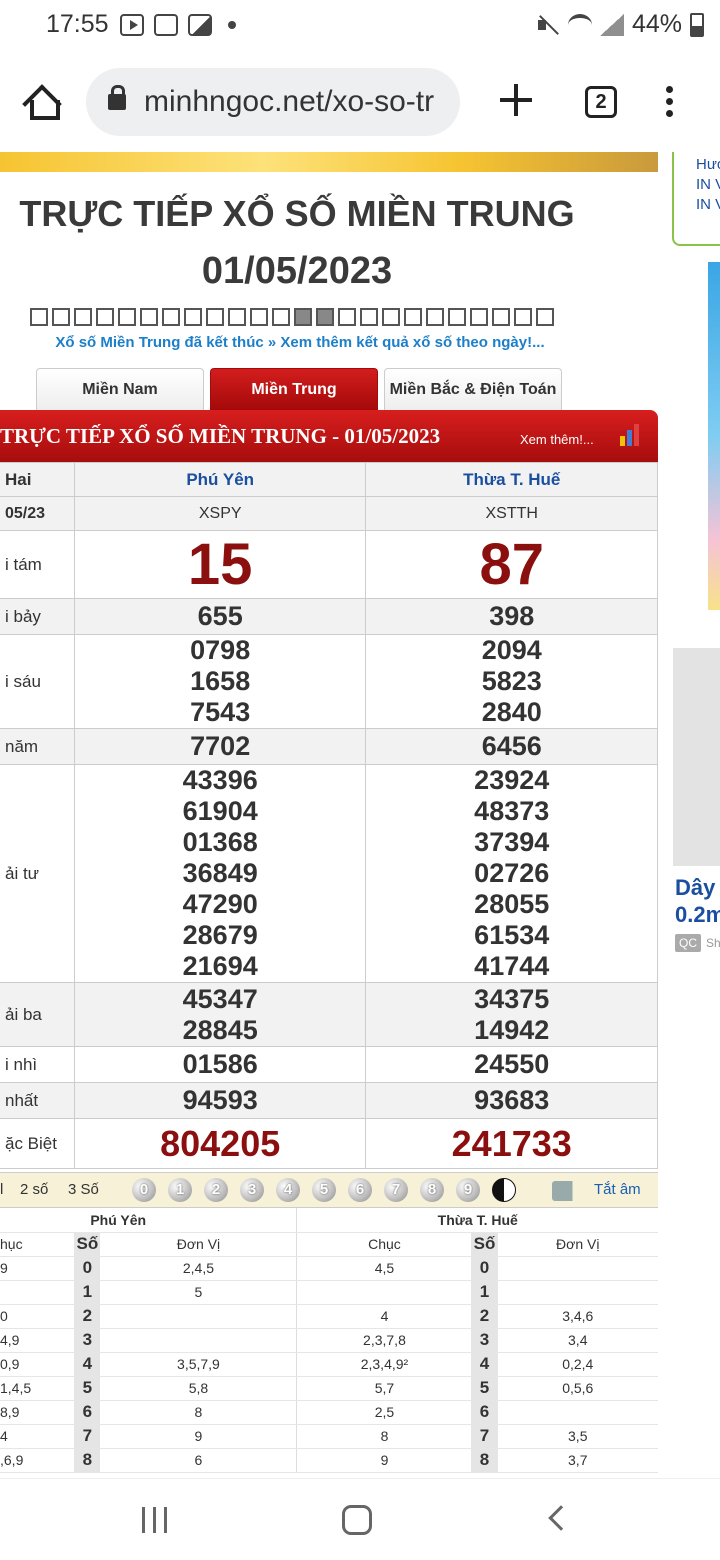 The height and width of the screenshot is (1560, 720). What do you see at coordinates (656, 24) in the screenshot?
I see `battery-percent: 44%` at bounding box center [656, 24].